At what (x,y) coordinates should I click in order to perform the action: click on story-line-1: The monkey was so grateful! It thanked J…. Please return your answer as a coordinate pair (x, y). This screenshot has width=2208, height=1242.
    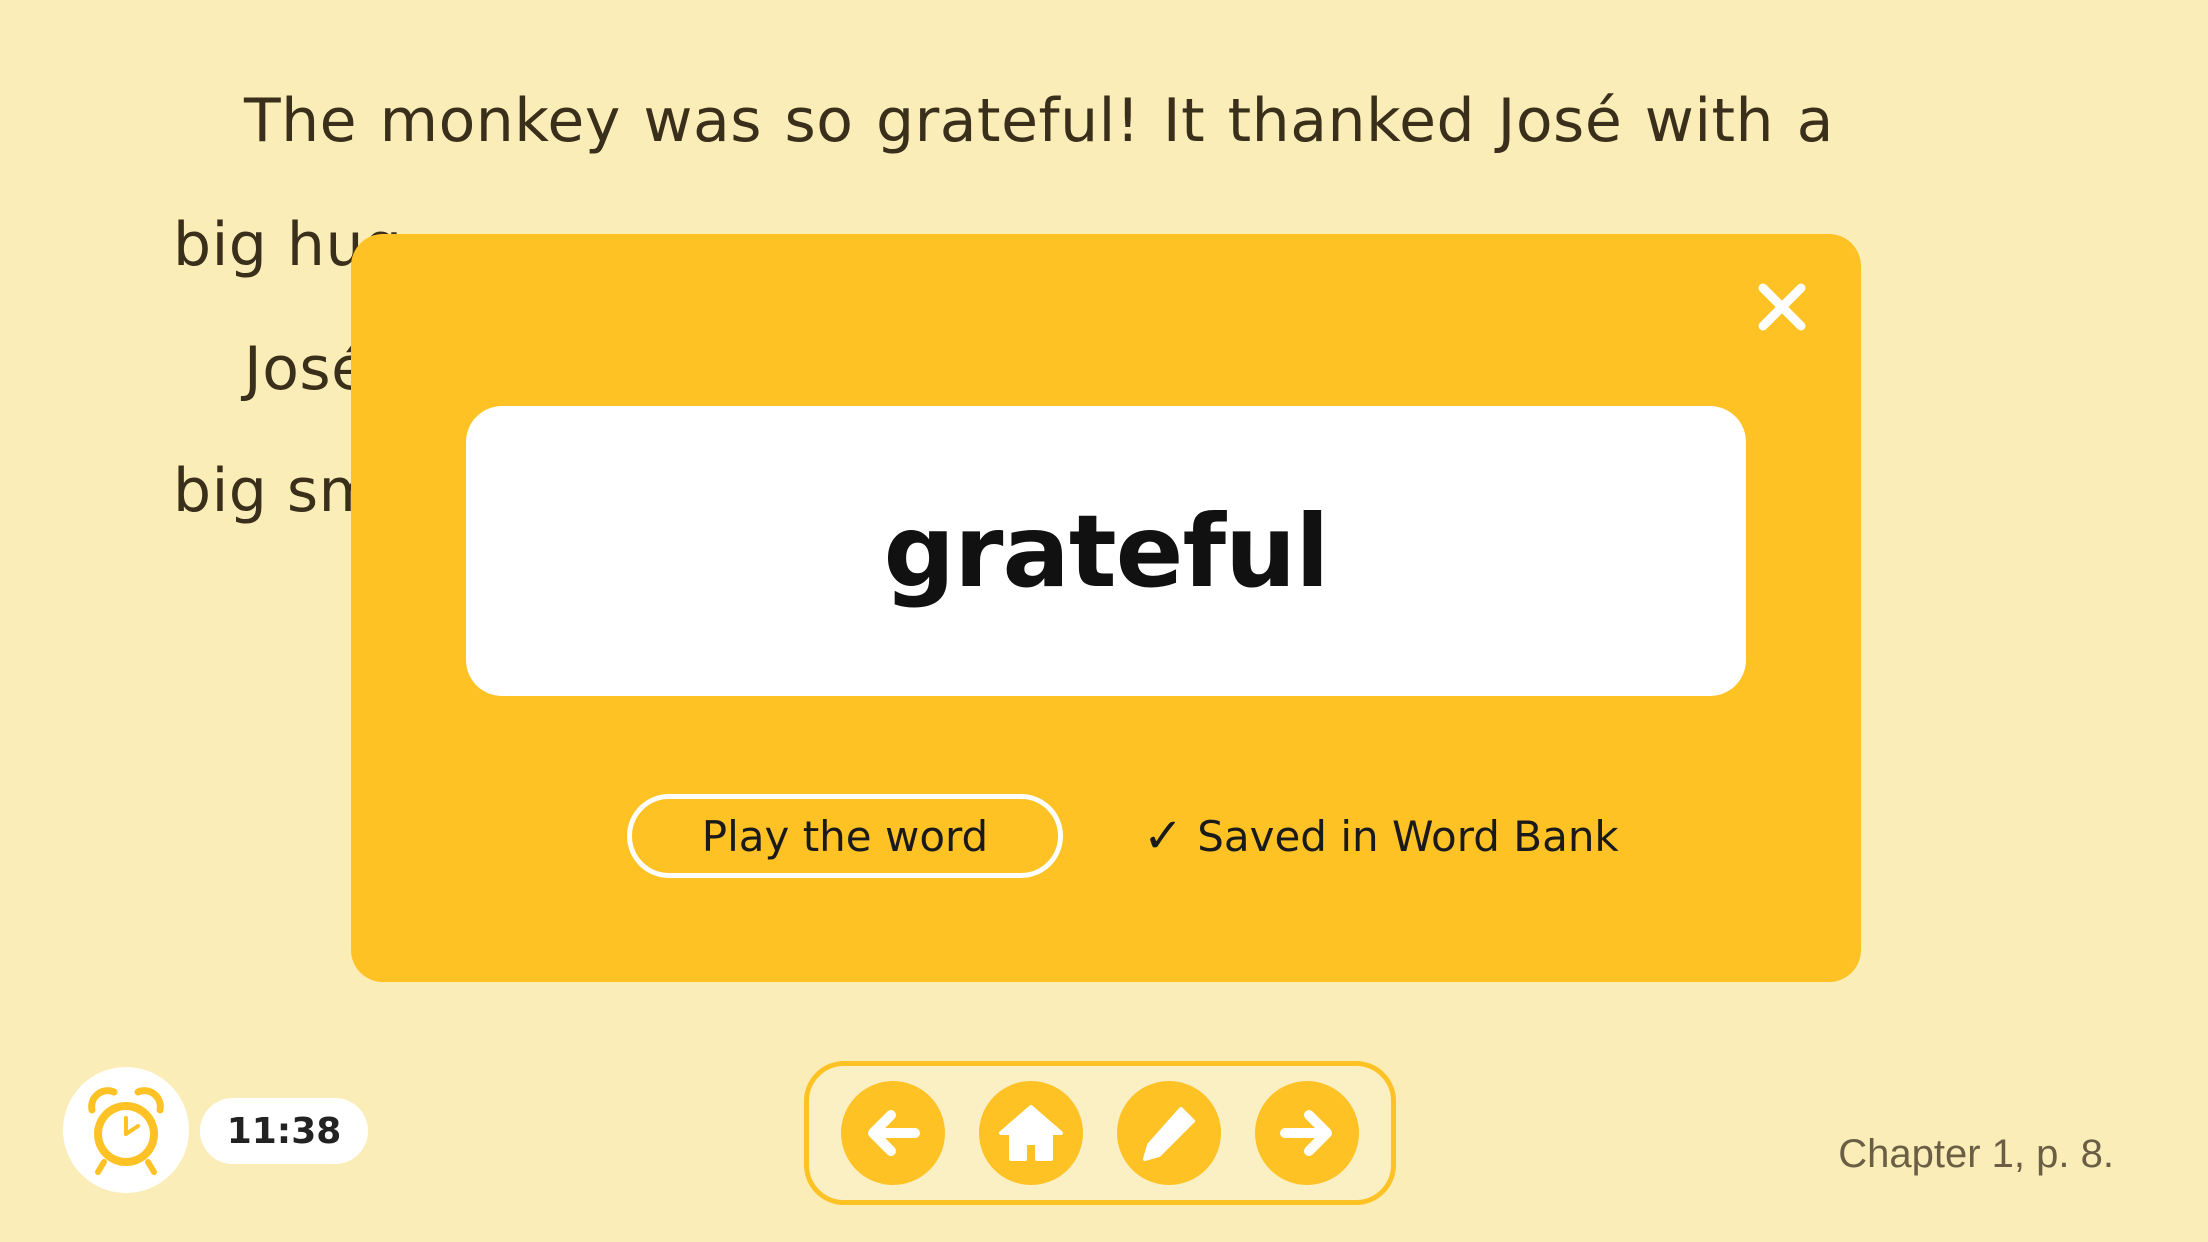
    Looking at the image, I should click on (1039, 121).